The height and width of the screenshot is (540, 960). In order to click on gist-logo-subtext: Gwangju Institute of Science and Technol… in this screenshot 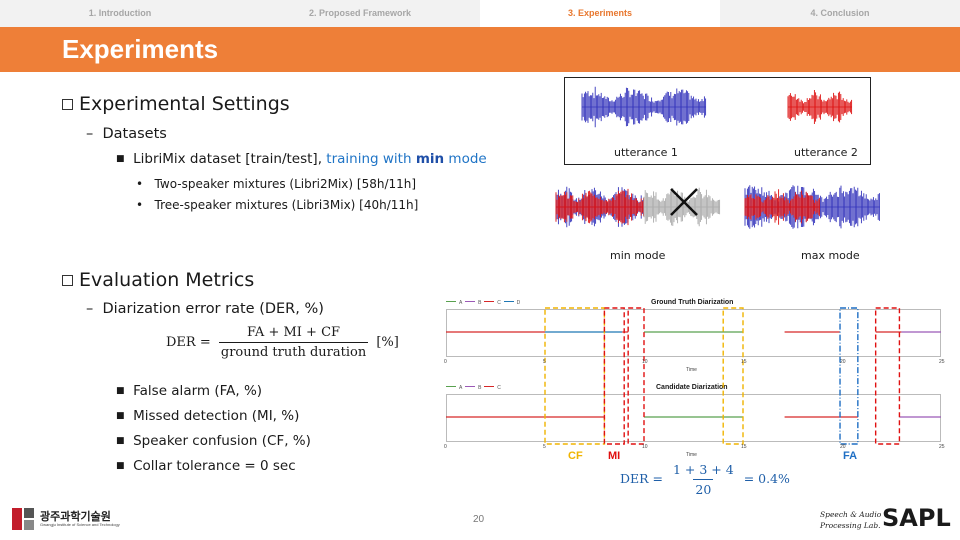, I will do `click(80, 524)`.